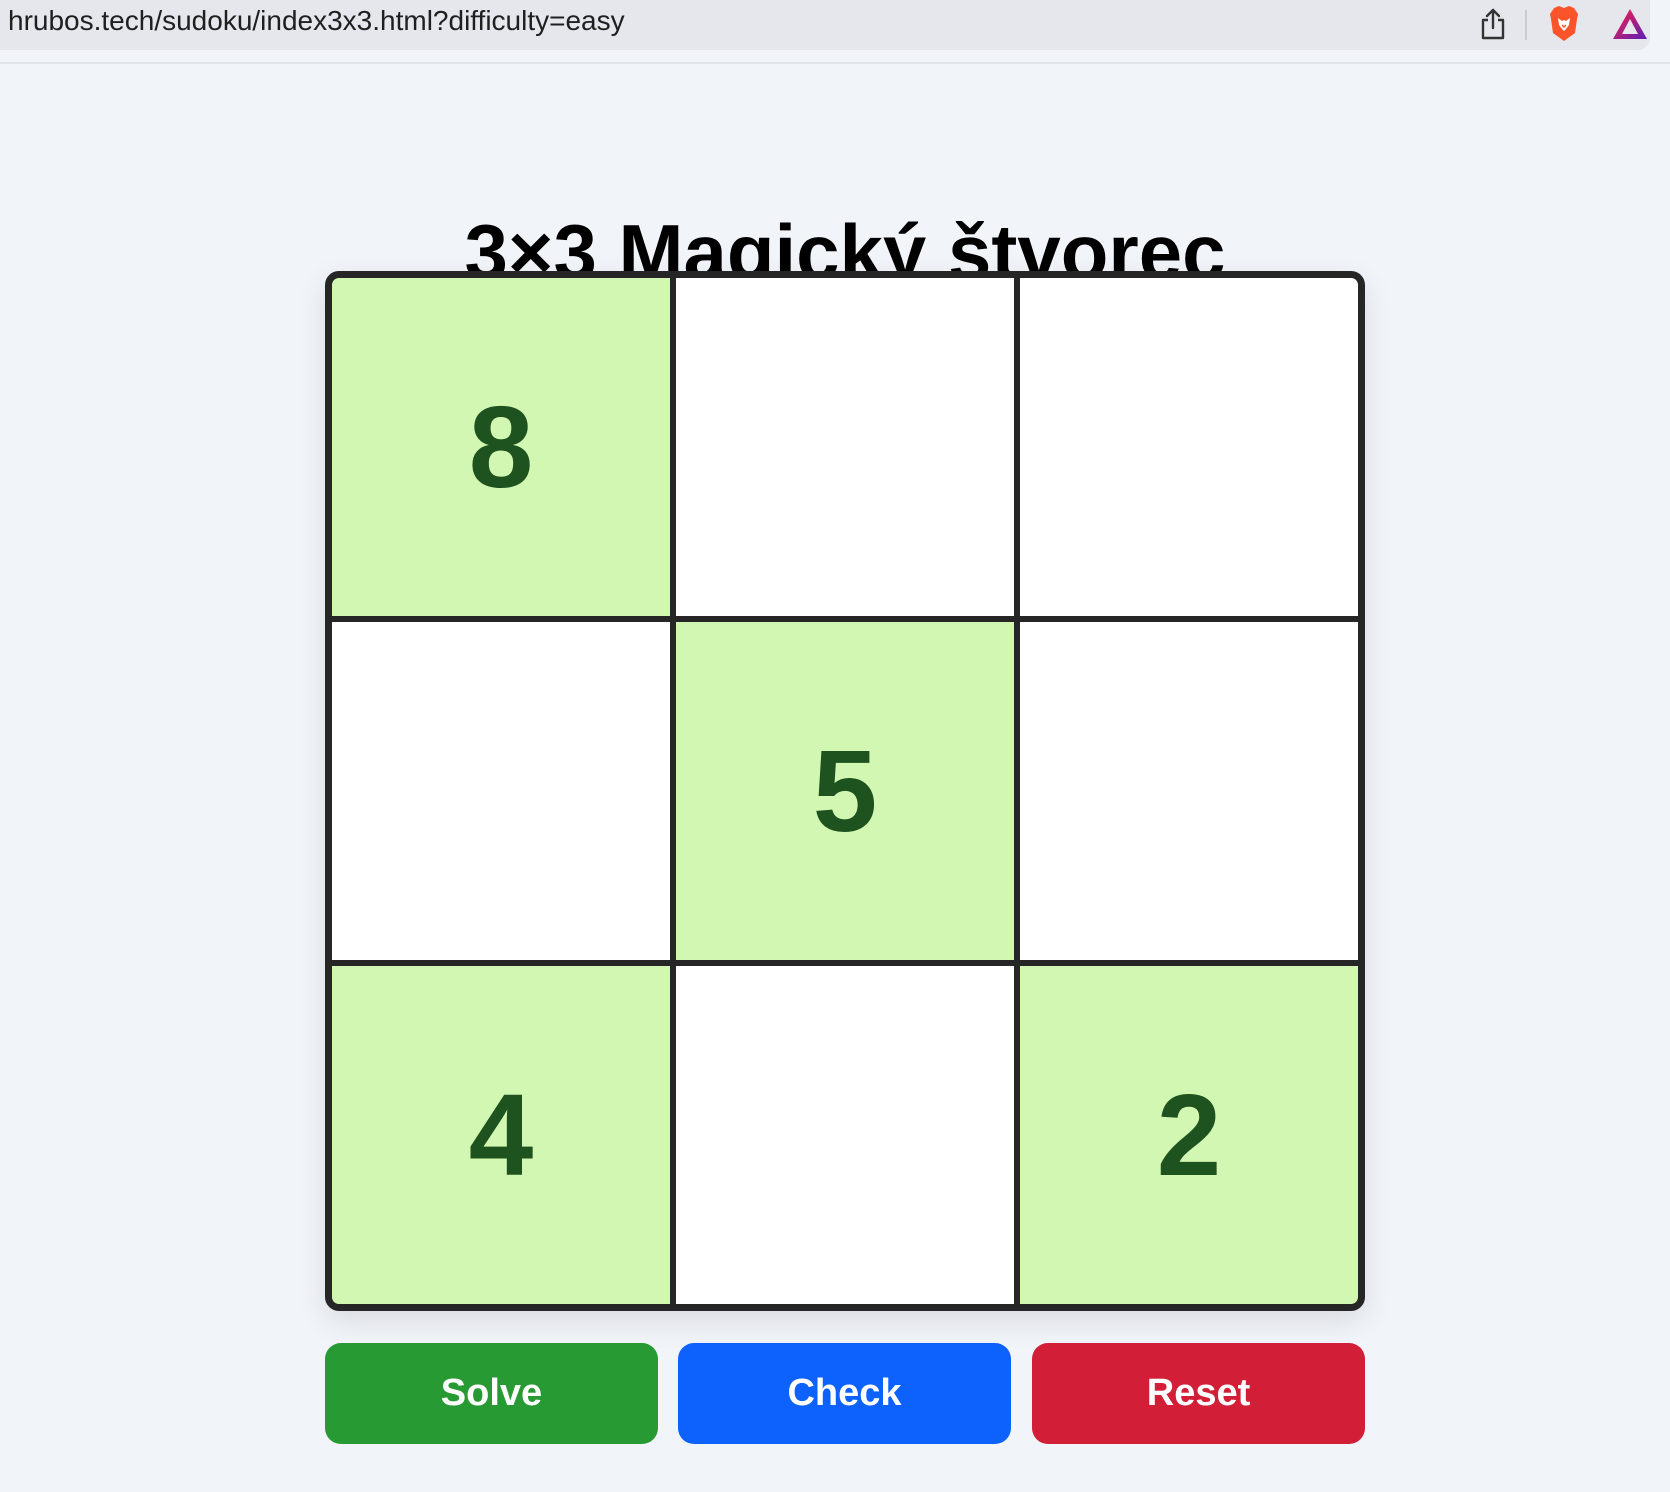 This screenshot has width=1670, height=1492. I want to click on brave-lion-icon, so click(1564, 24).